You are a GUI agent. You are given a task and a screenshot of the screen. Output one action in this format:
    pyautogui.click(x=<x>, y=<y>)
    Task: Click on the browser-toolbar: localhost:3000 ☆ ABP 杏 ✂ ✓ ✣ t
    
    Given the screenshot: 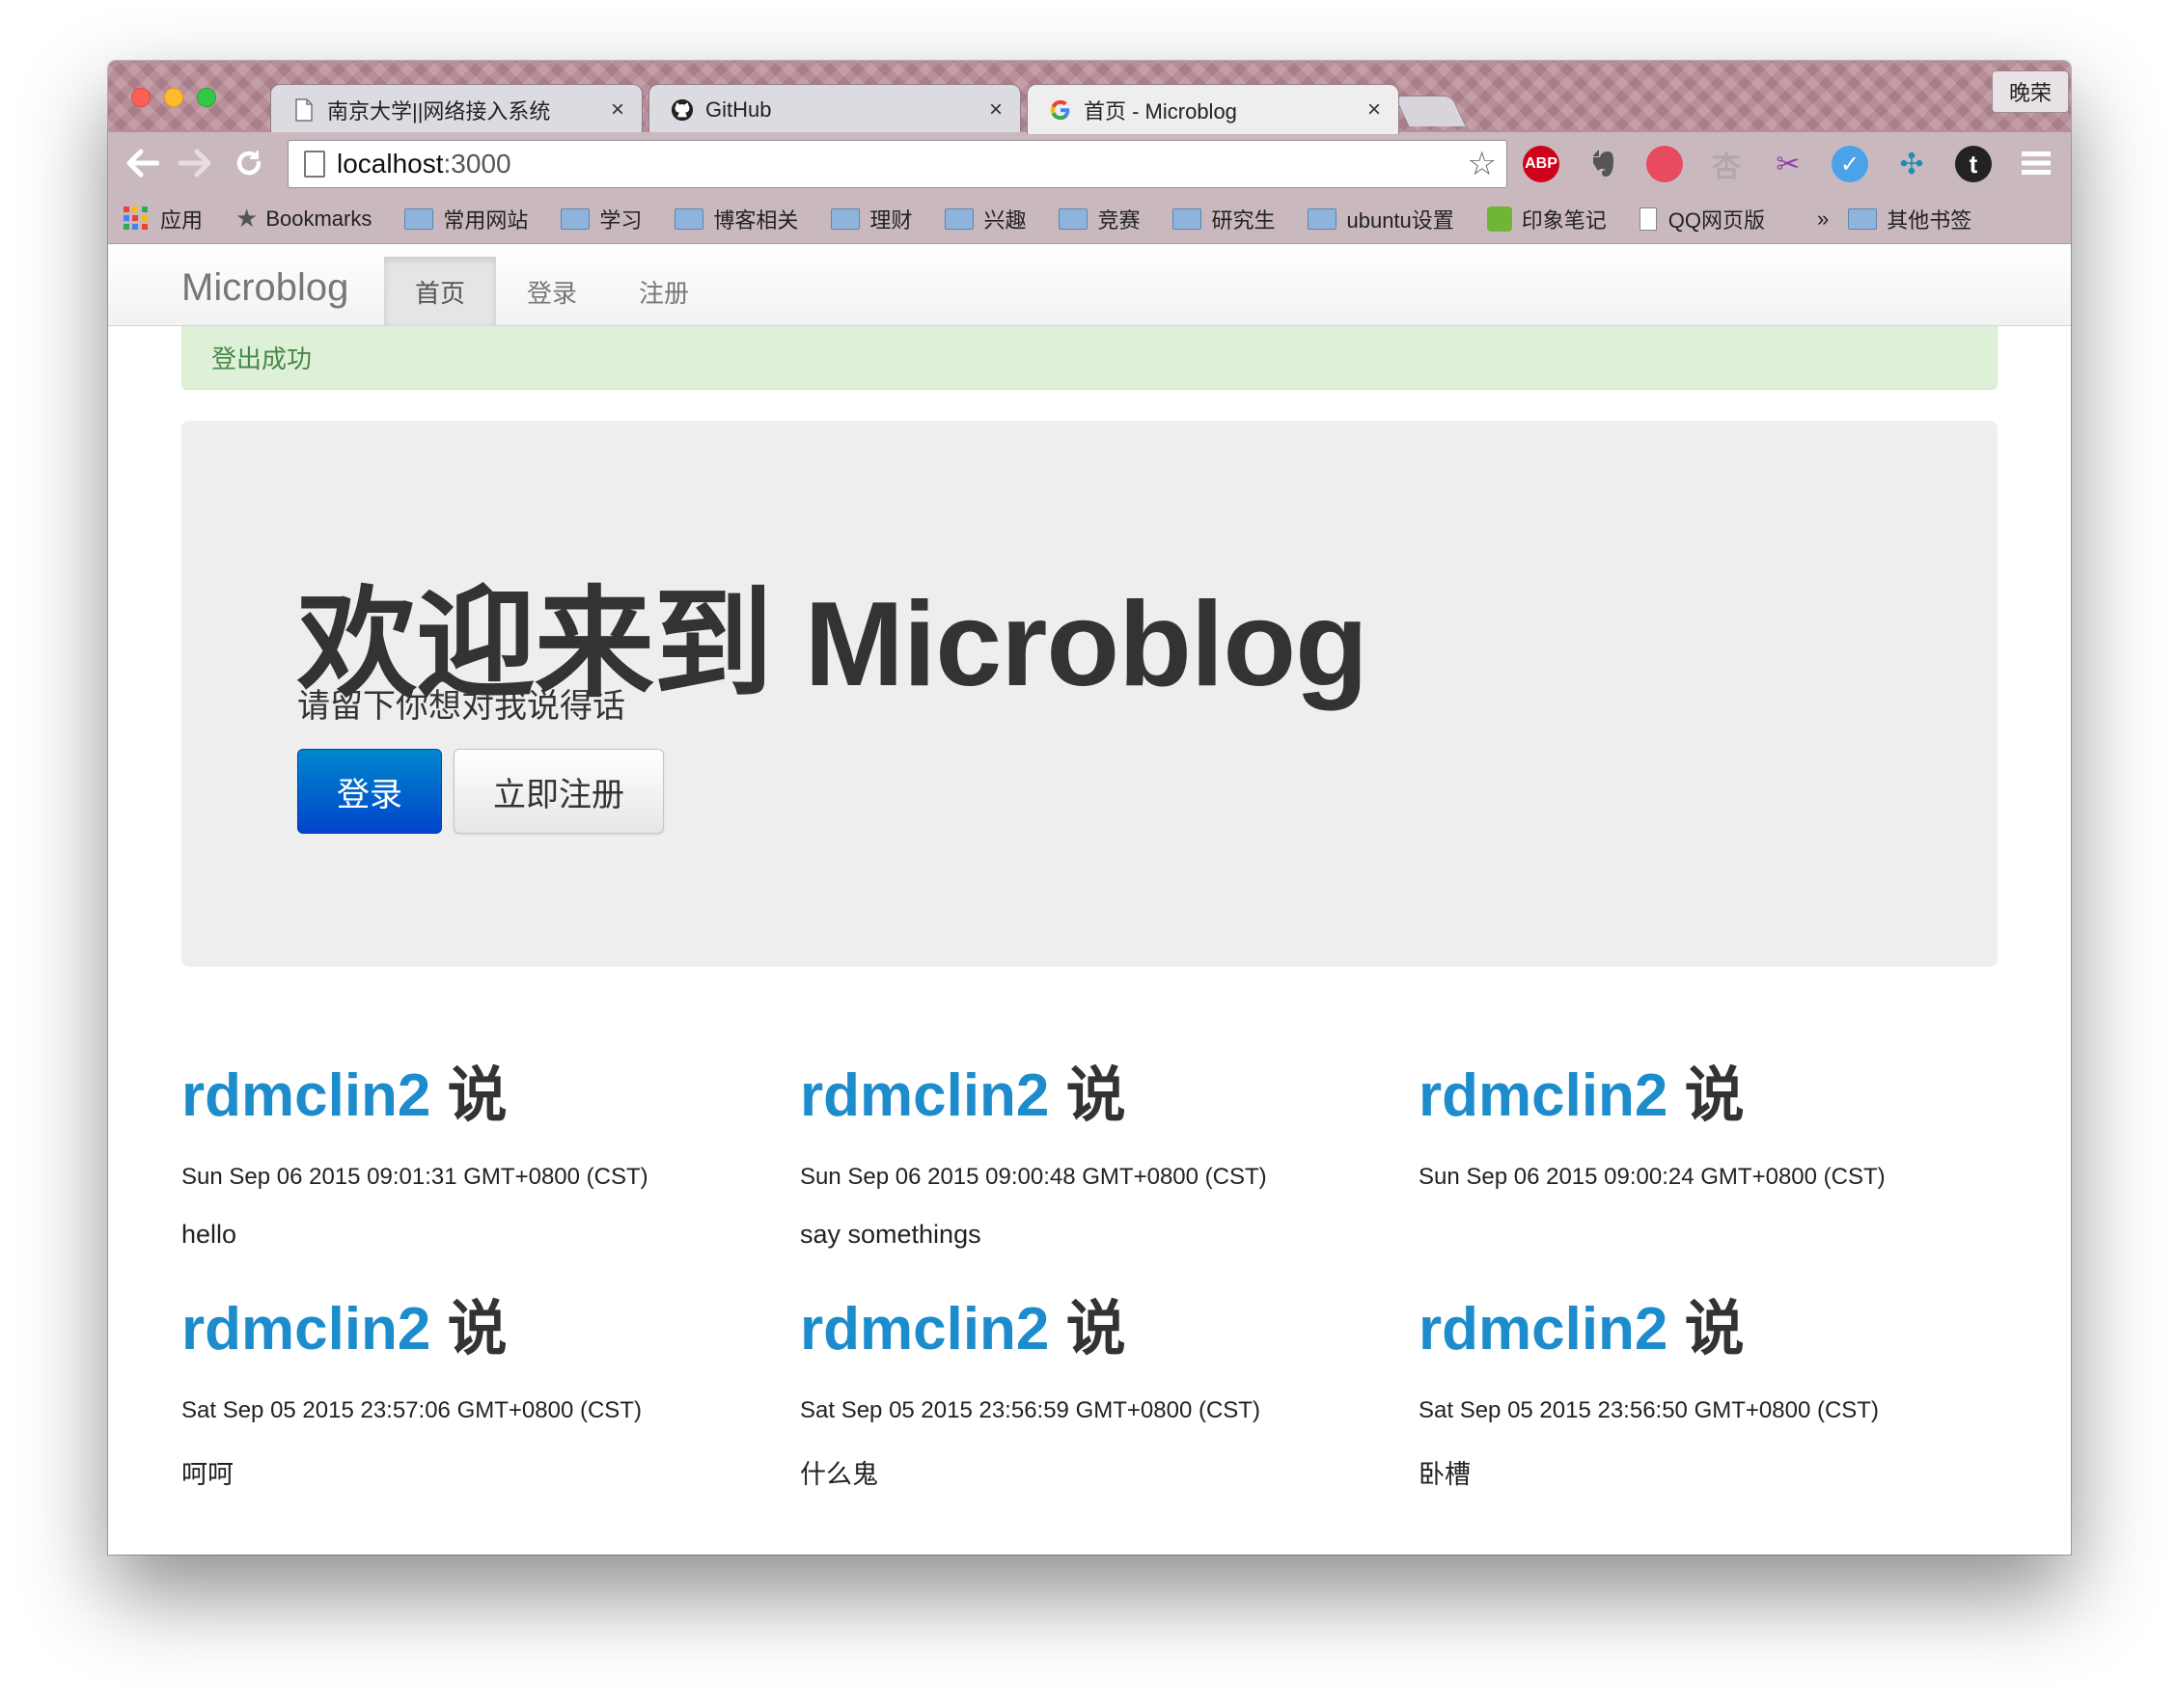 What is the action you would take?
    pyautogui.click(x=1089, y=163)
    